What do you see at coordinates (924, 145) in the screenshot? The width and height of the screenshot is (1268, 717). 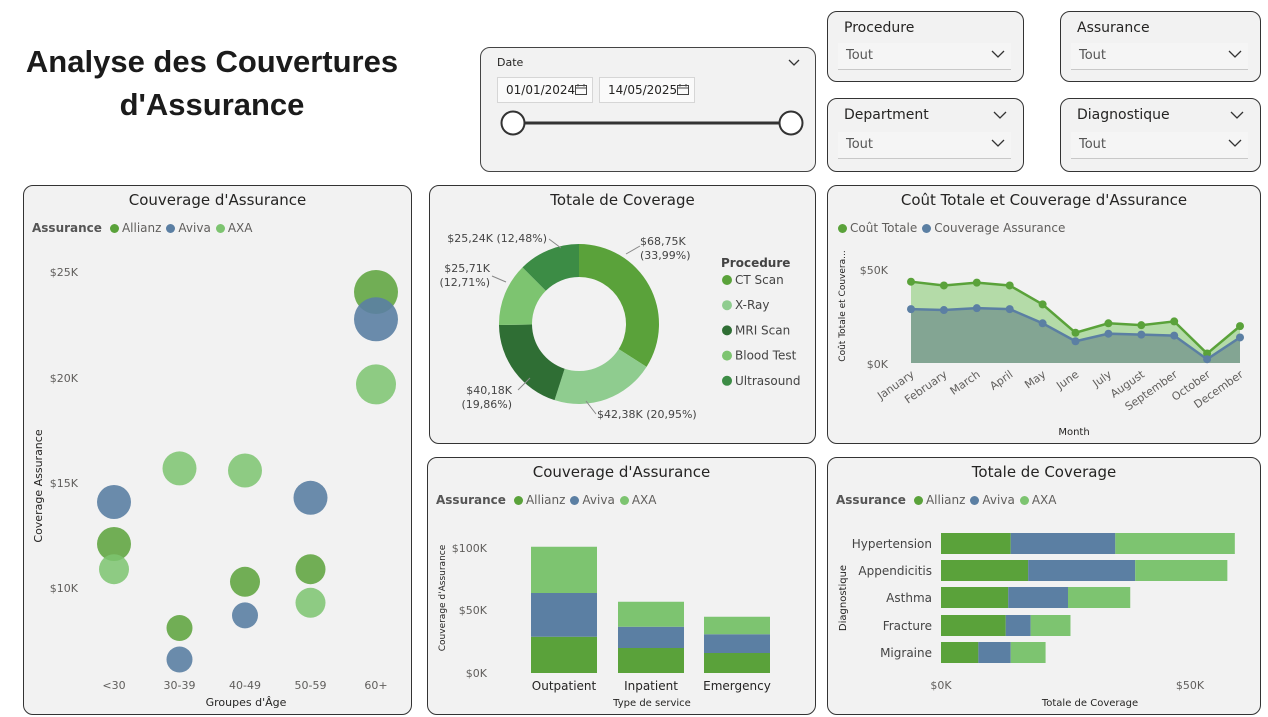 I see `department-dropdown: Tout` at bounding box center [924, 145].